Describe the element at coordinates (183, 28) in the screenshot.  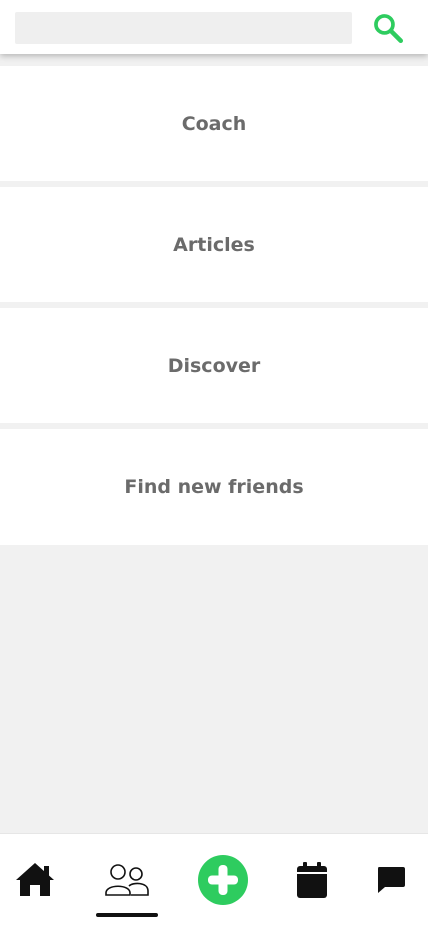
I see `search-input` at that location.